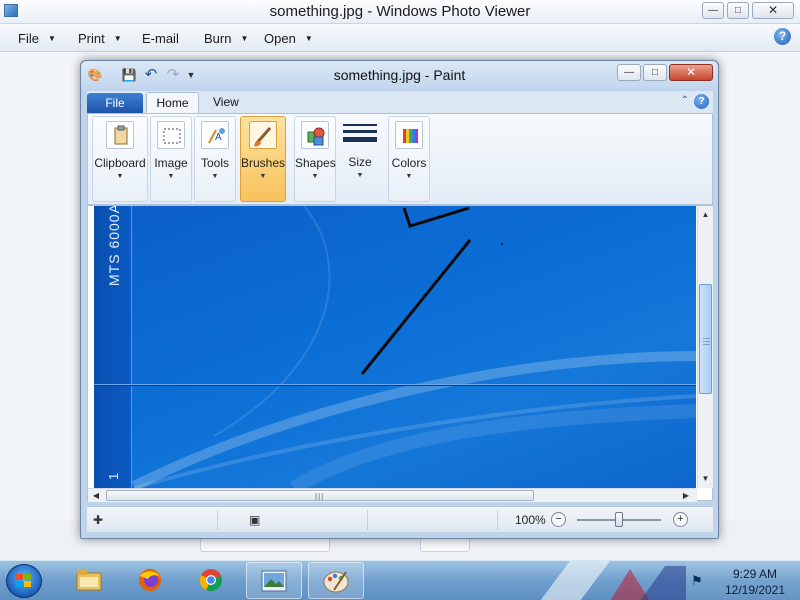 Image resolution: width=800 pixels, height=600 pixels. I want to click on tab-view: View, so click(226, 102).